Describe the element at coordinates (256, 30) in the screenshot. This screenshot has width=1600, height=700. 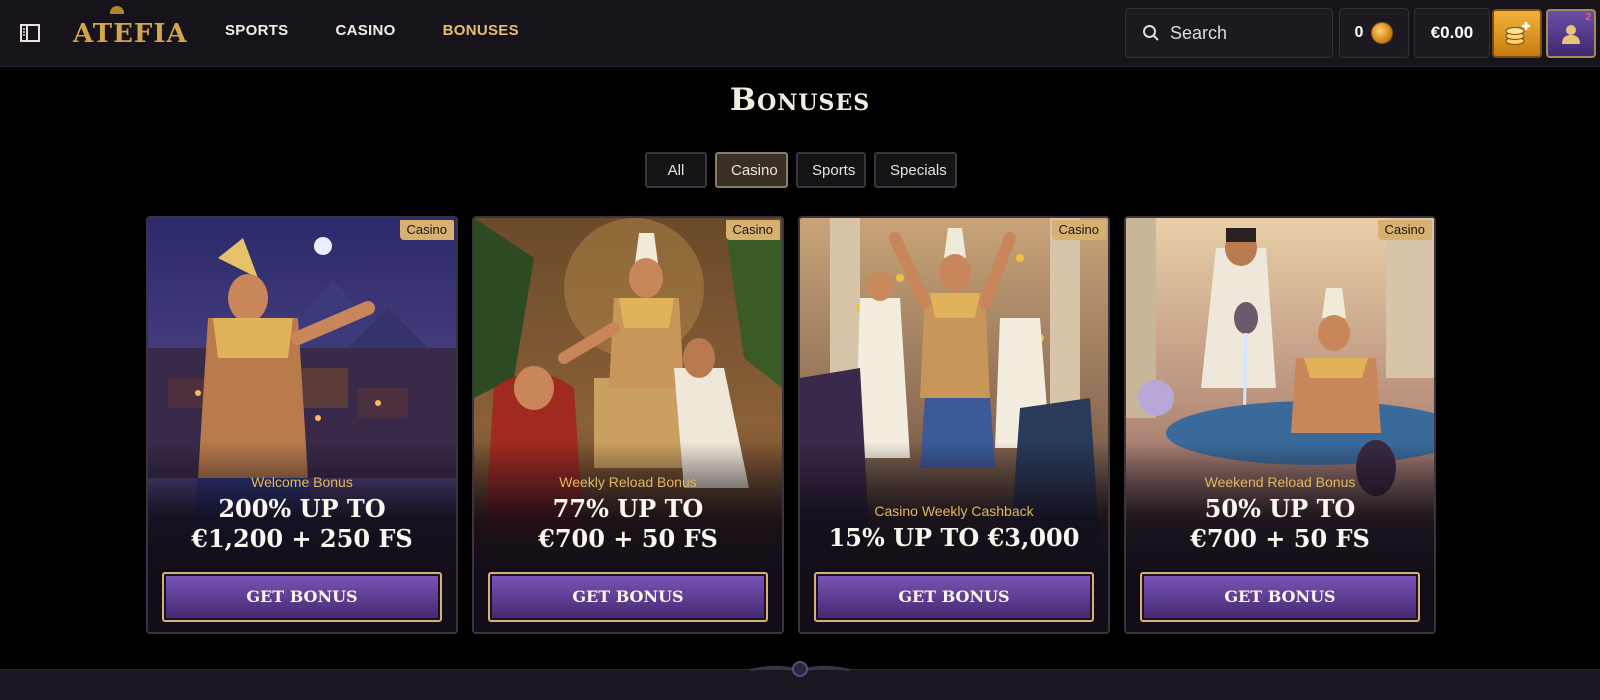
I see `nav-sports: SPORTS` at that location.